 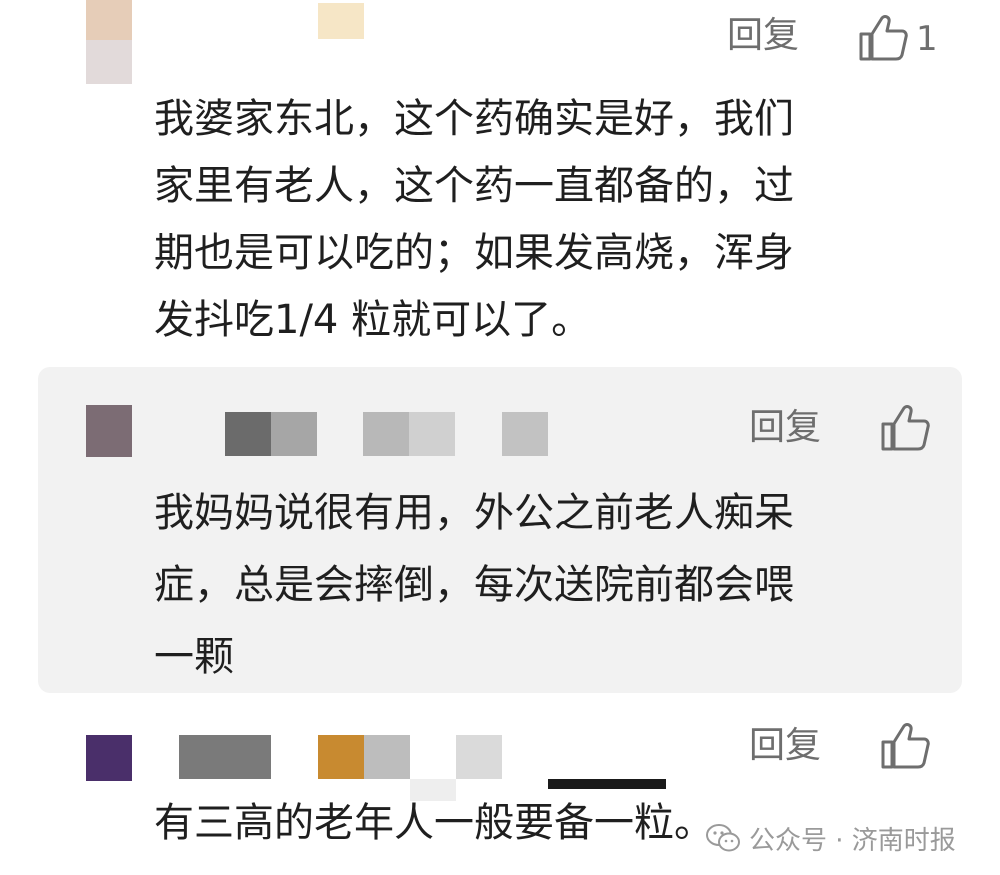 I want to click on comment-line: 我婆家东北，这个药确实是好，我们, so click(x=474, y=119).